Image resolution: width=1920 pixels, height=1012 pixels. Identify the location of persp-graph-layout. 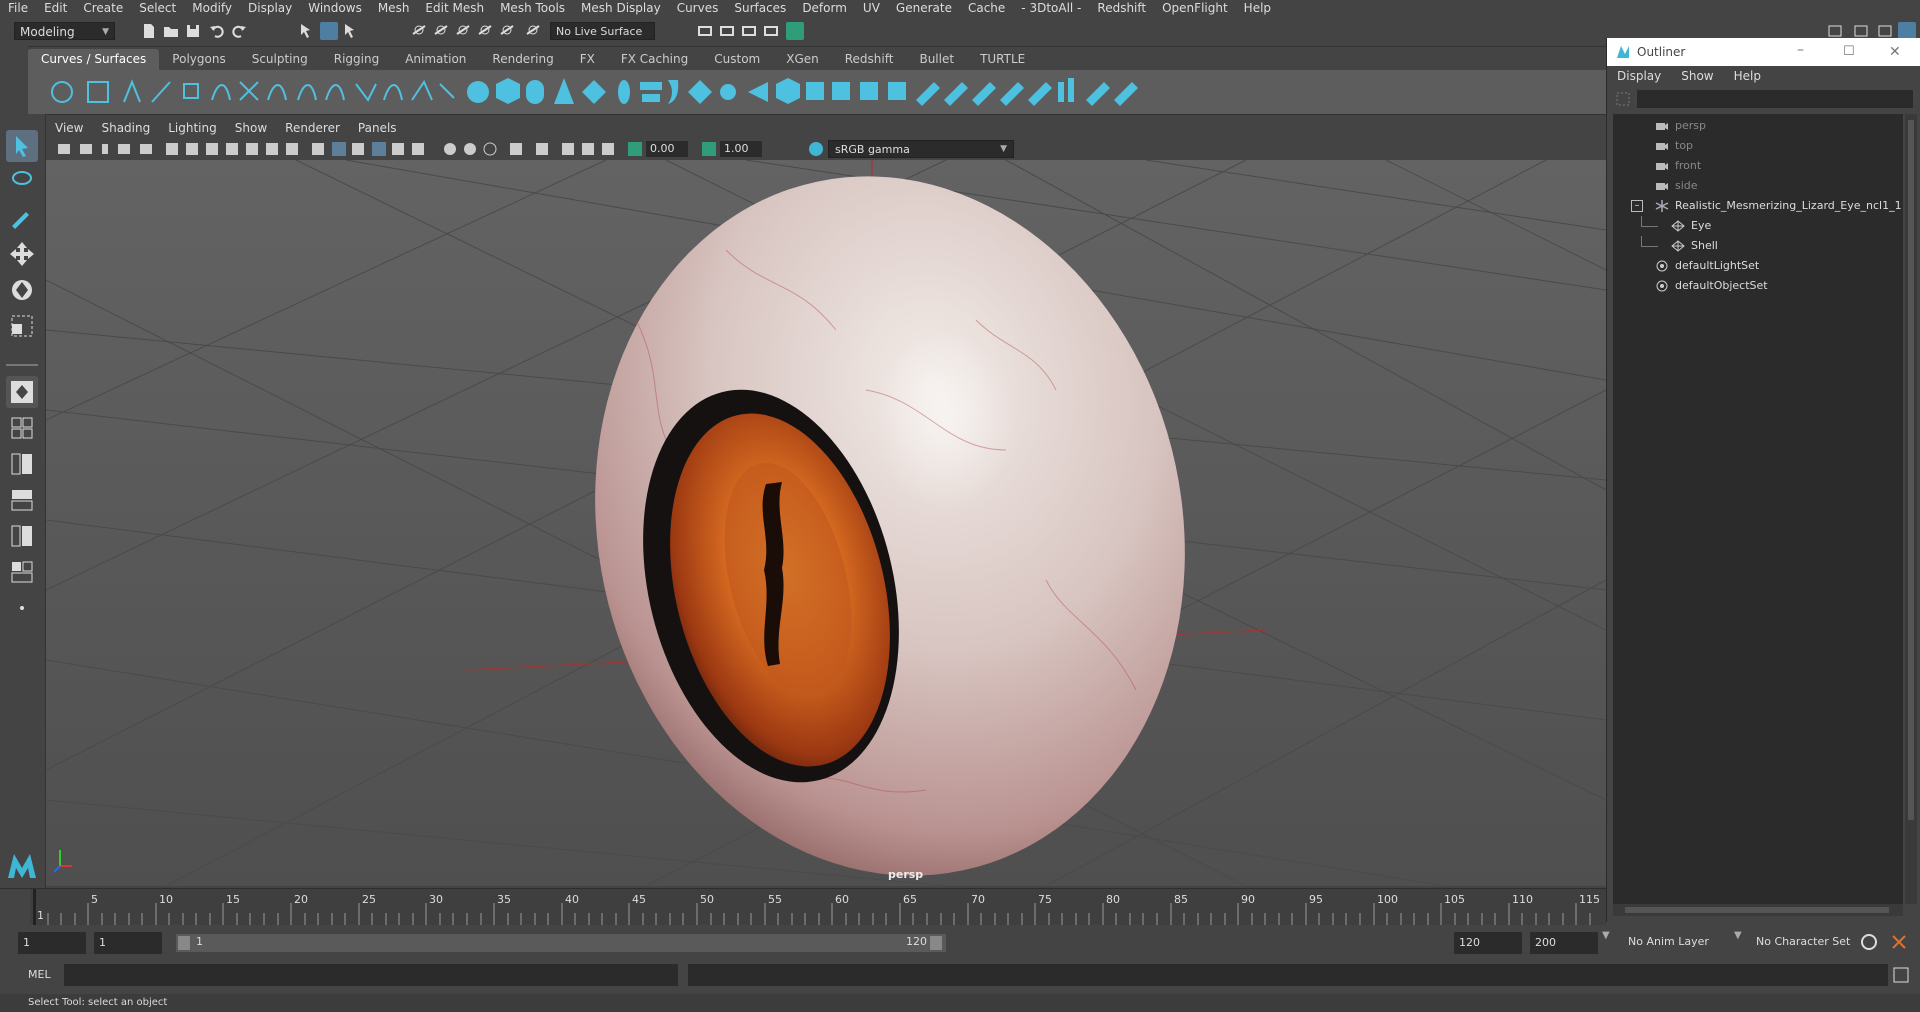
(22, 500).